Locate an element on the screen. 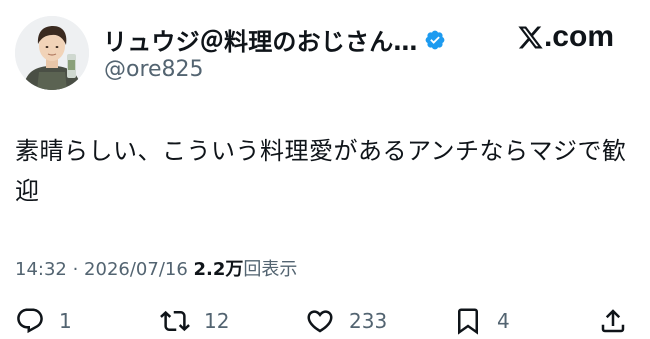 The width and height of the screenshot is (650, 339). bookmark-icon is located at coordinates (468, 321).